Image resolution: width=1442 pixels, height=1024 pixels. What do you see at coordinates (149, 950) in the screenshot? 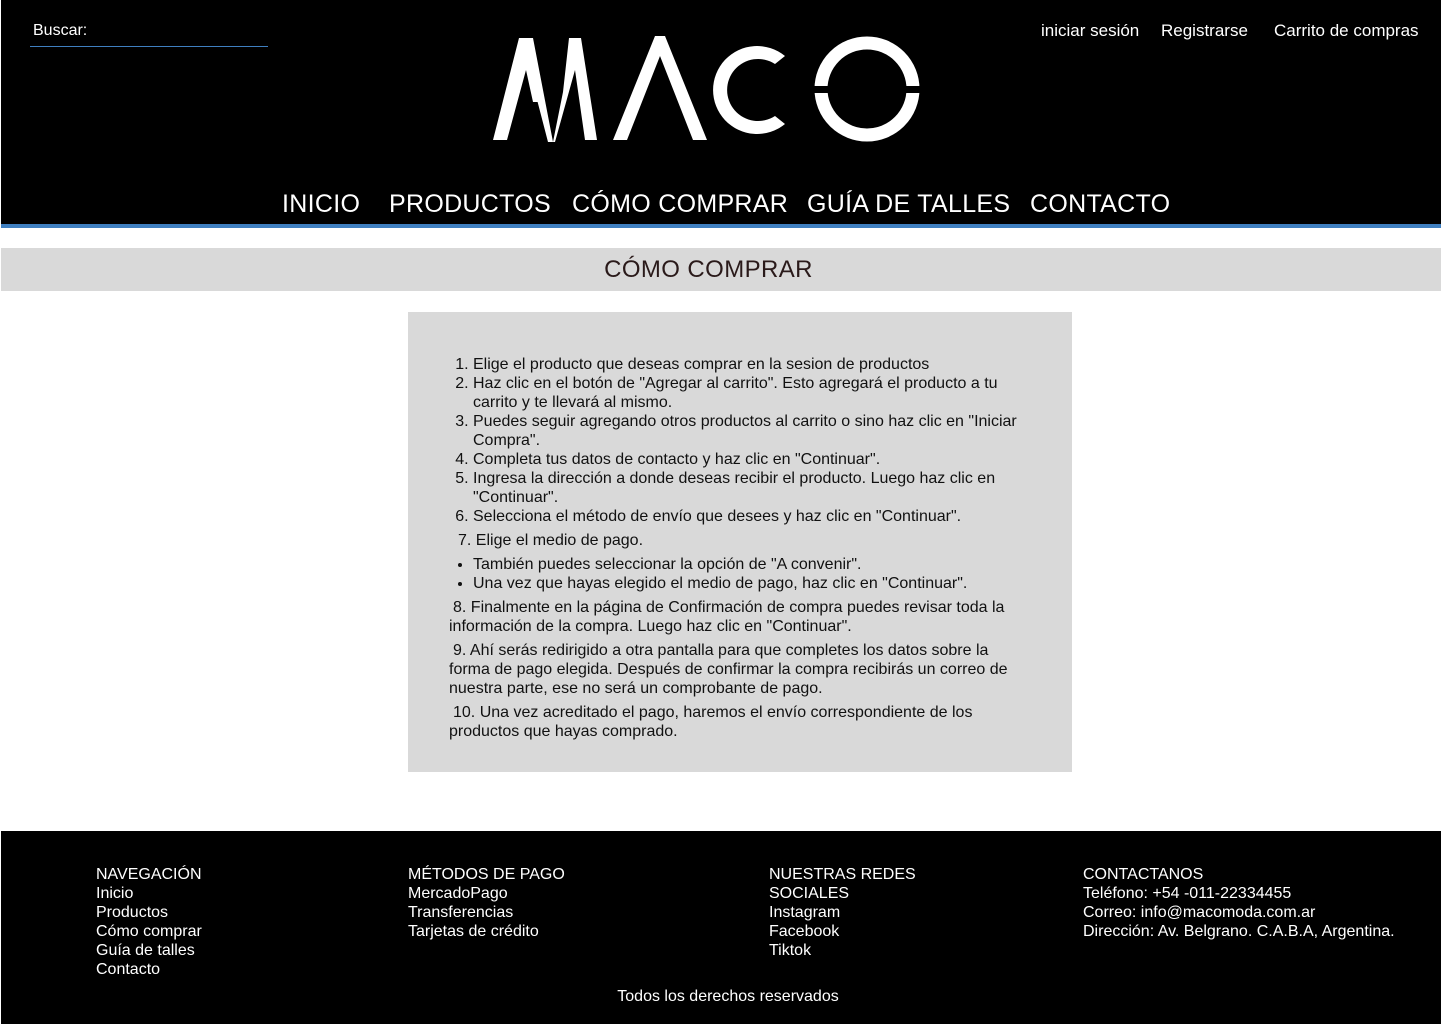
I see `footer-link-guia-de-talles: Guía de talles` at bounding box center [149, 950].